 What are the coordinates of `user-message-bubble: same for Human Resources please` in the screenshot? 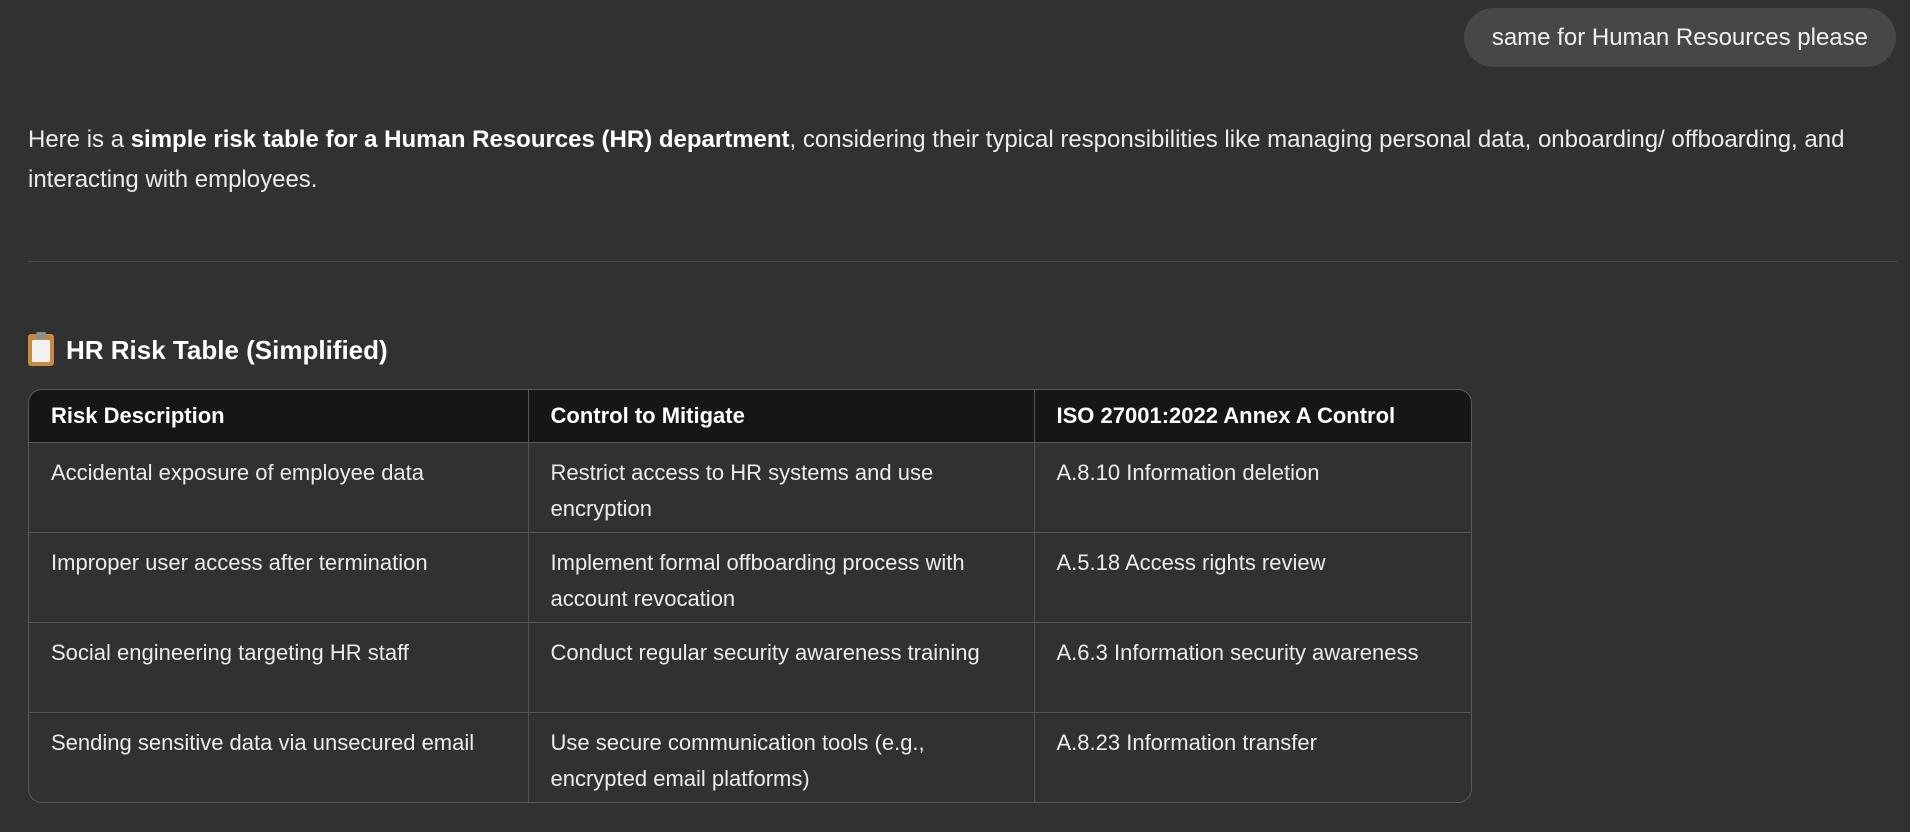 It's located at (1679, 37).